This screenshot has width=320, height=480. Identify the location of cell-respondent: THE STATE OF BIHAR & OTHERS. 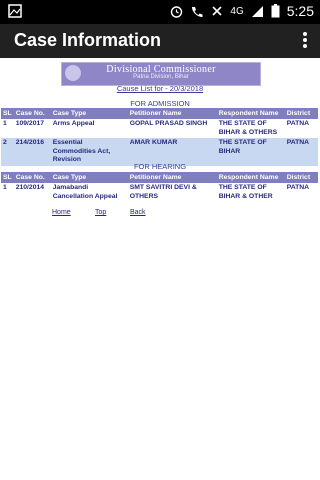
(250, 128).